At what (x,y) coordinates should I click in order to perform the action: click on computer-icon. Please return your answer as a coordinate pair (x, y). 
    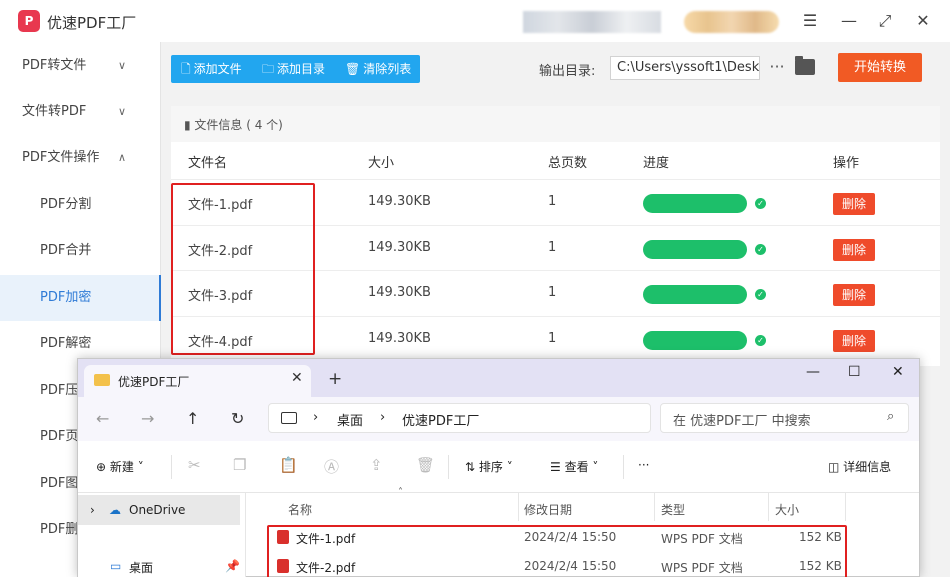
    Looking at the image, I should click on (289, 418).